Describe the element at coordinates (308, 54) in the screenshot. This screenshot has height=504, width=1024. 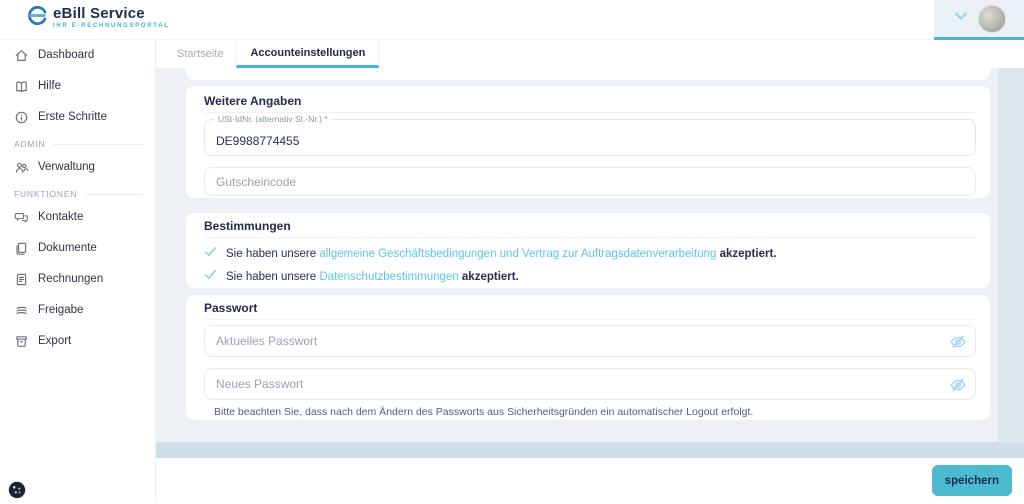
I see `tab-accounteinstellungen: Accounteinstellungen` at that location.